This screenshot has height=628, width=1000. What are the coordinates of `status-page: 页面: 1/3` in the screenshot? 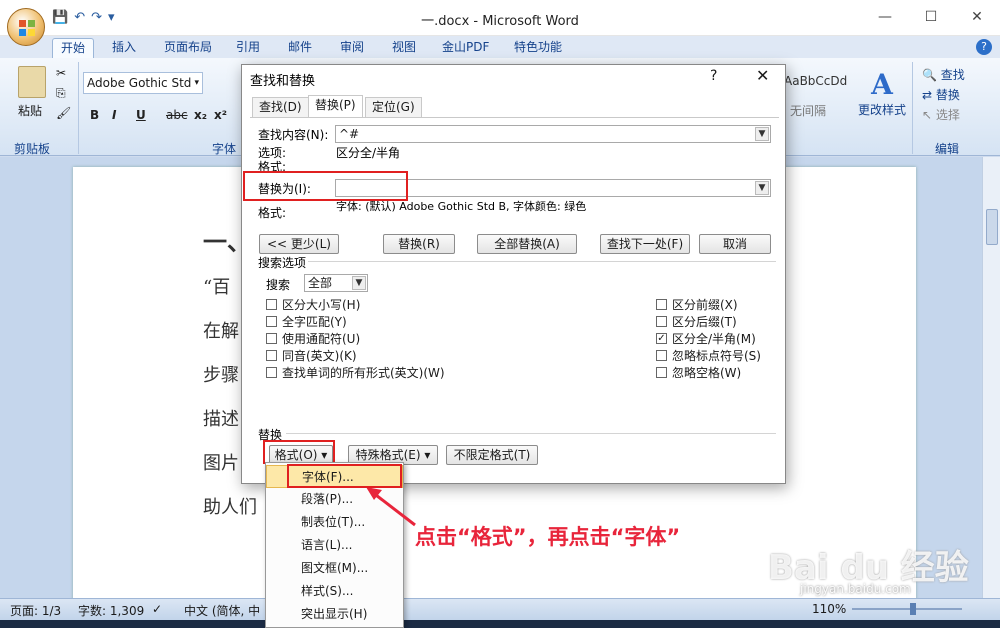 It's located at (35, 610).